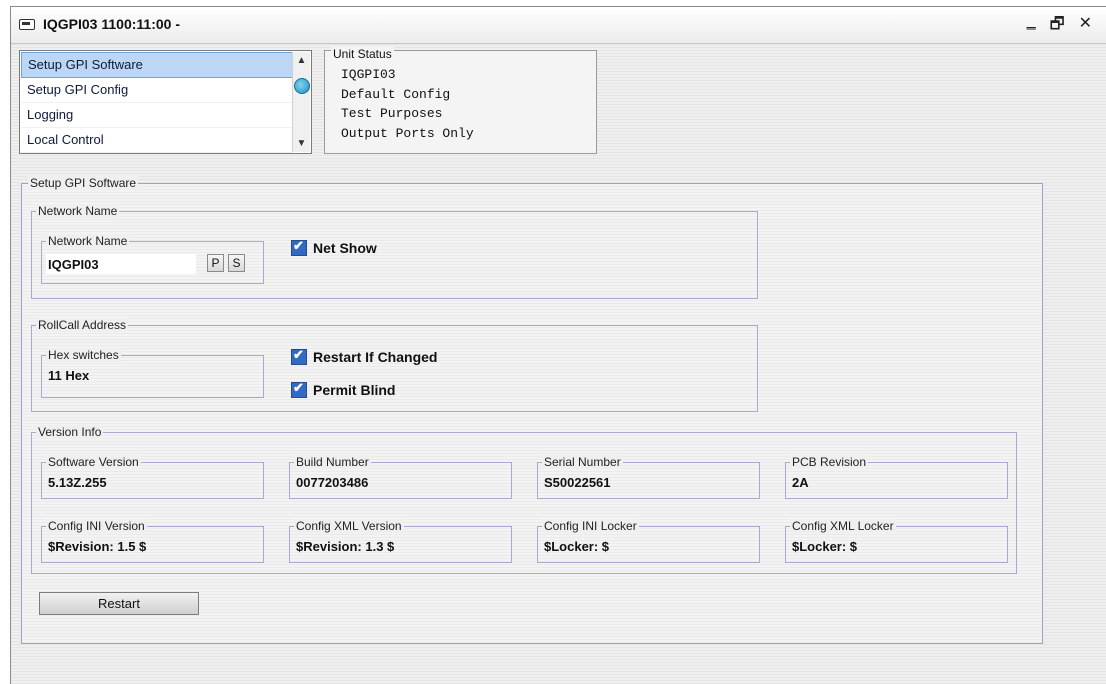  I want to click on hex-switches-field: Hex switches 11 Hex, so click(152, 373).